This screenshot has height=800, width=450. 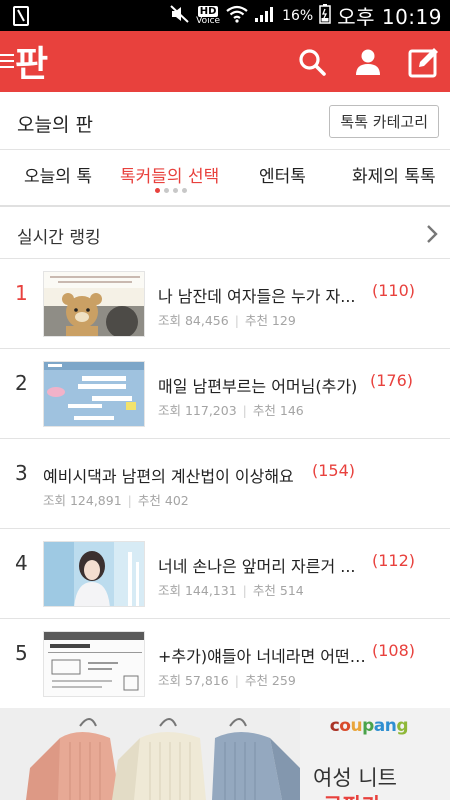 I want to click on page-indicator, so click(x=171, y=190).